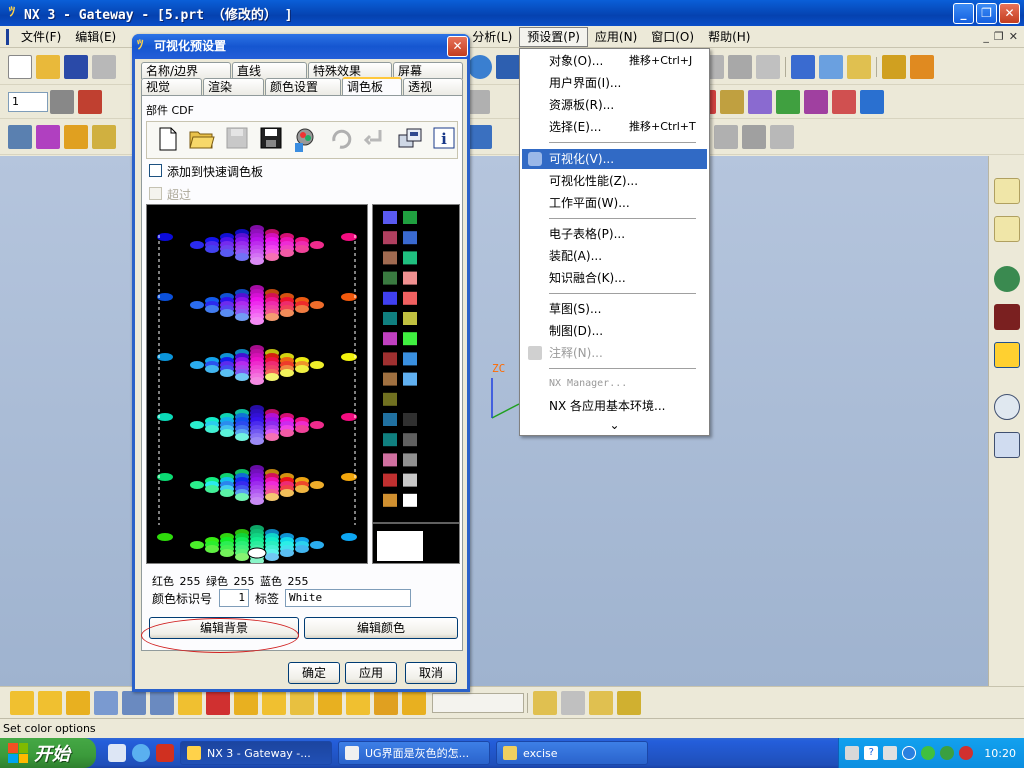 The width and height of the screenshot is (1024, 768). What do you see at coordinates (76, 136) in the screenshot?
I see `assembly-icon` at bounding box center [76, 136].